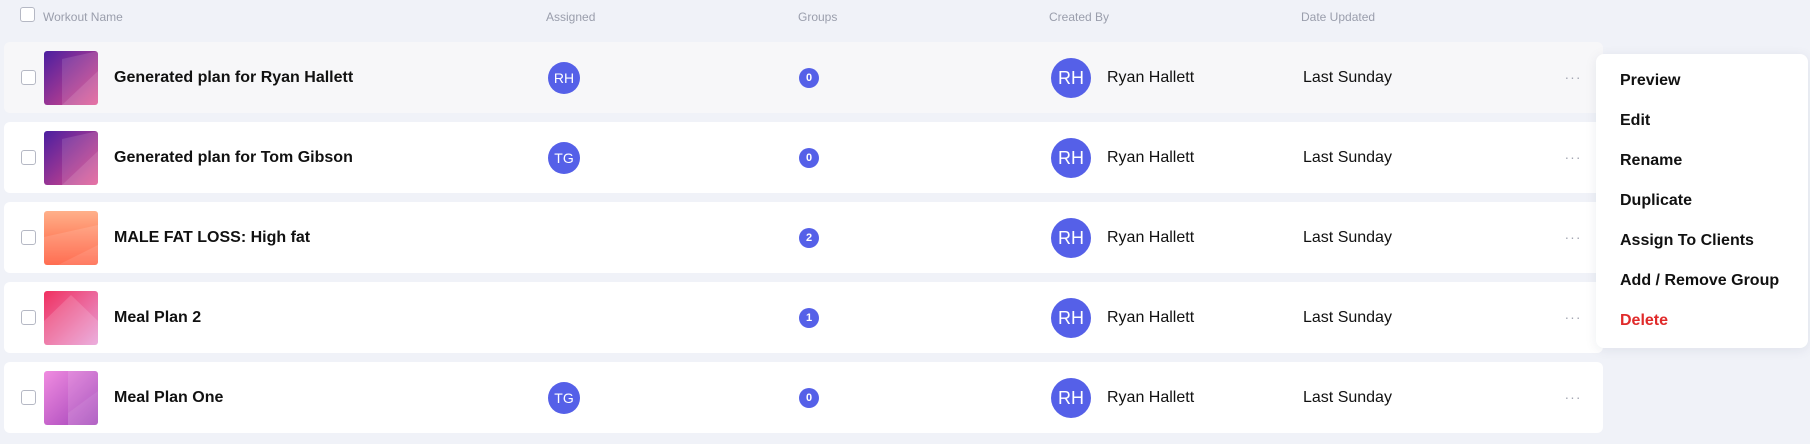  What do you see at coordinates (212, 238) in the screenshot?
I see `workout-name: MALE FAT LOSS: High fat` at bounding box center [212, 238].